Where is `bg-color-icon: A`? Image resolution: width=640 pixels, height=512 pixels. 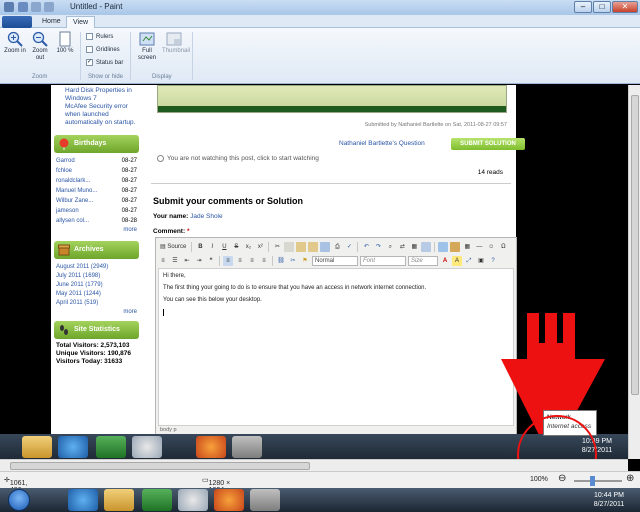 bg-color-icon: A is located at coordinates (457, 260).